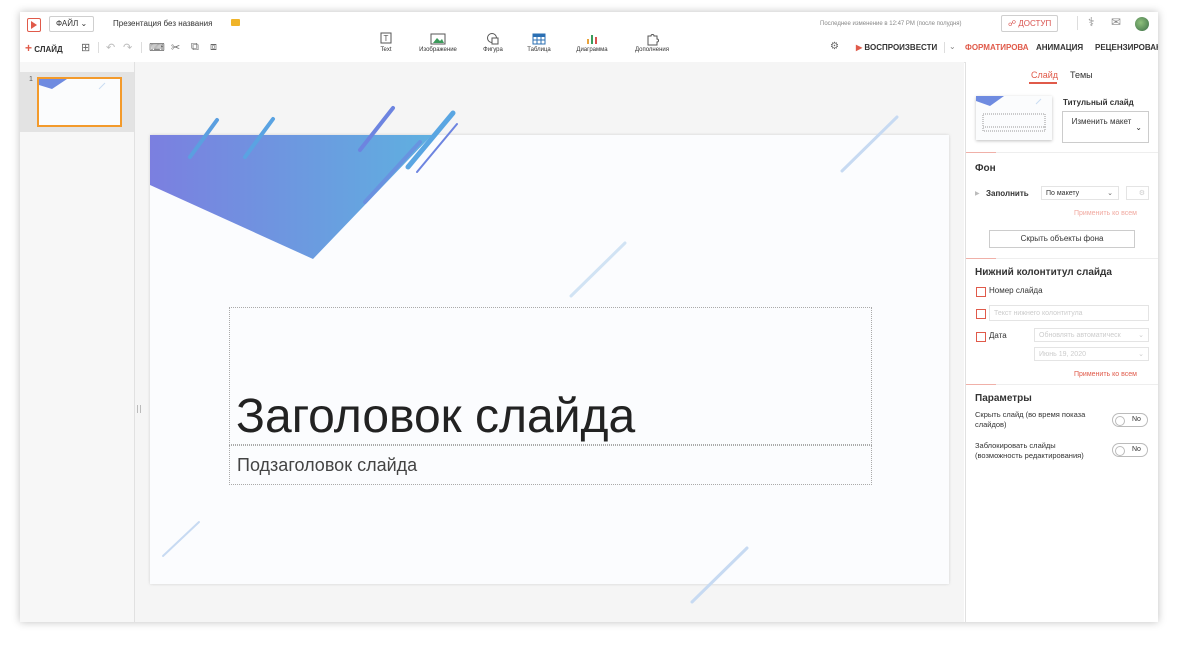  I want to click on format-painter-icon: ⌨, so click(157, 47).